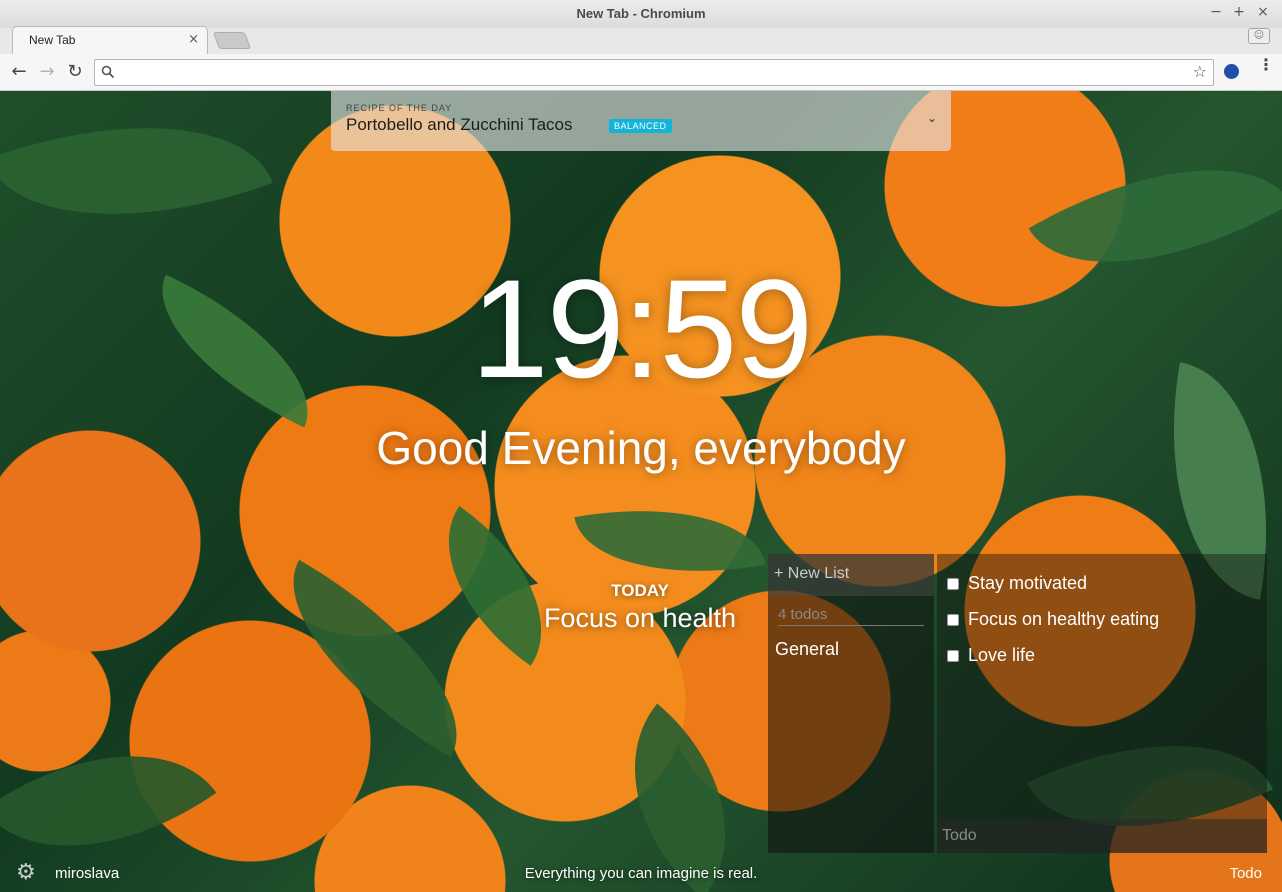 The height and width of the screenshot is (892, 1282). What do you see at coordinates (851, 703) in the screenshot?
I see `todo-lists-panel: + New List 4 todos General` at bounding box center [851, 703].